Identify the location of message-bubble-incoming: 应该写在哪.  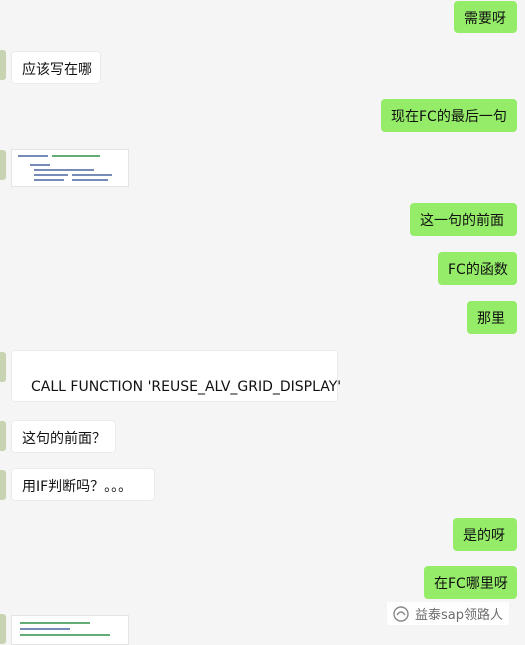
(56, 67).